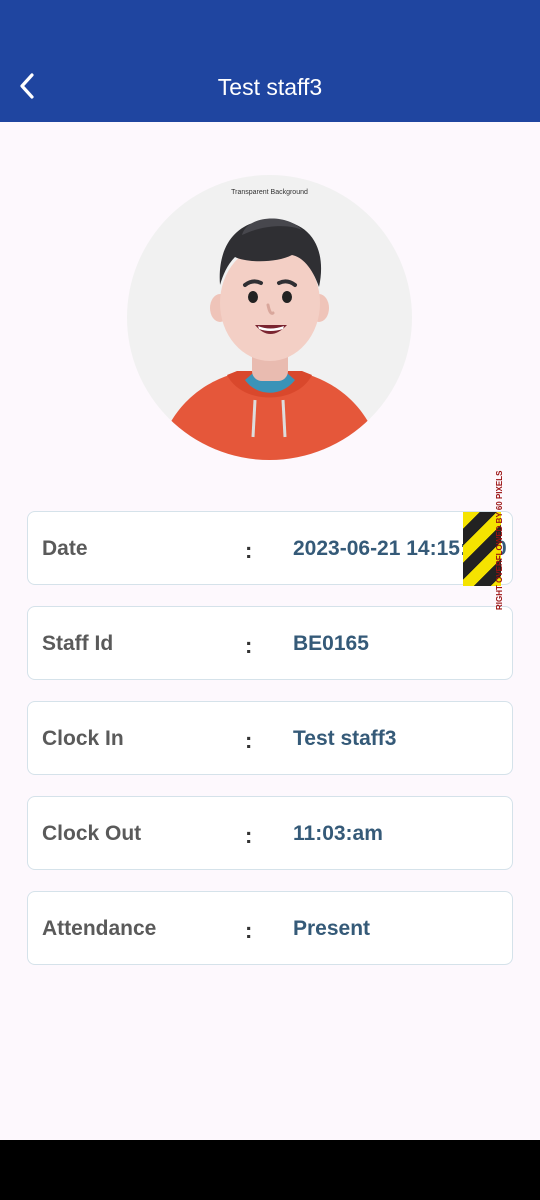  I want to click on date-label: Date, so click(65, 548).